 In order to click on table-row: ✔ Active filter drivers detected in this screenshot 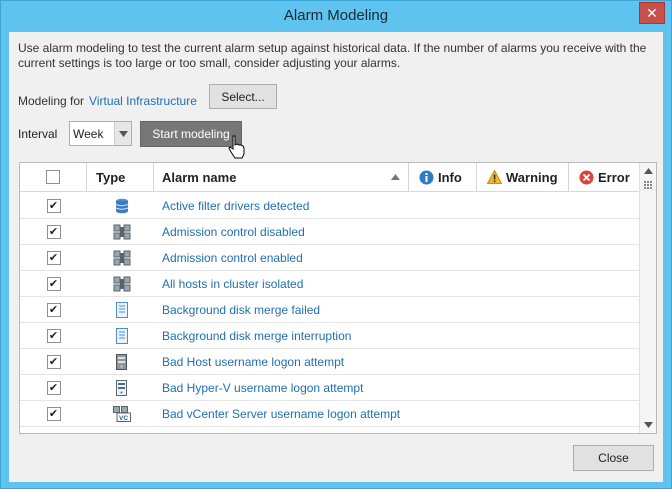, I will do `click(329, 206)`.